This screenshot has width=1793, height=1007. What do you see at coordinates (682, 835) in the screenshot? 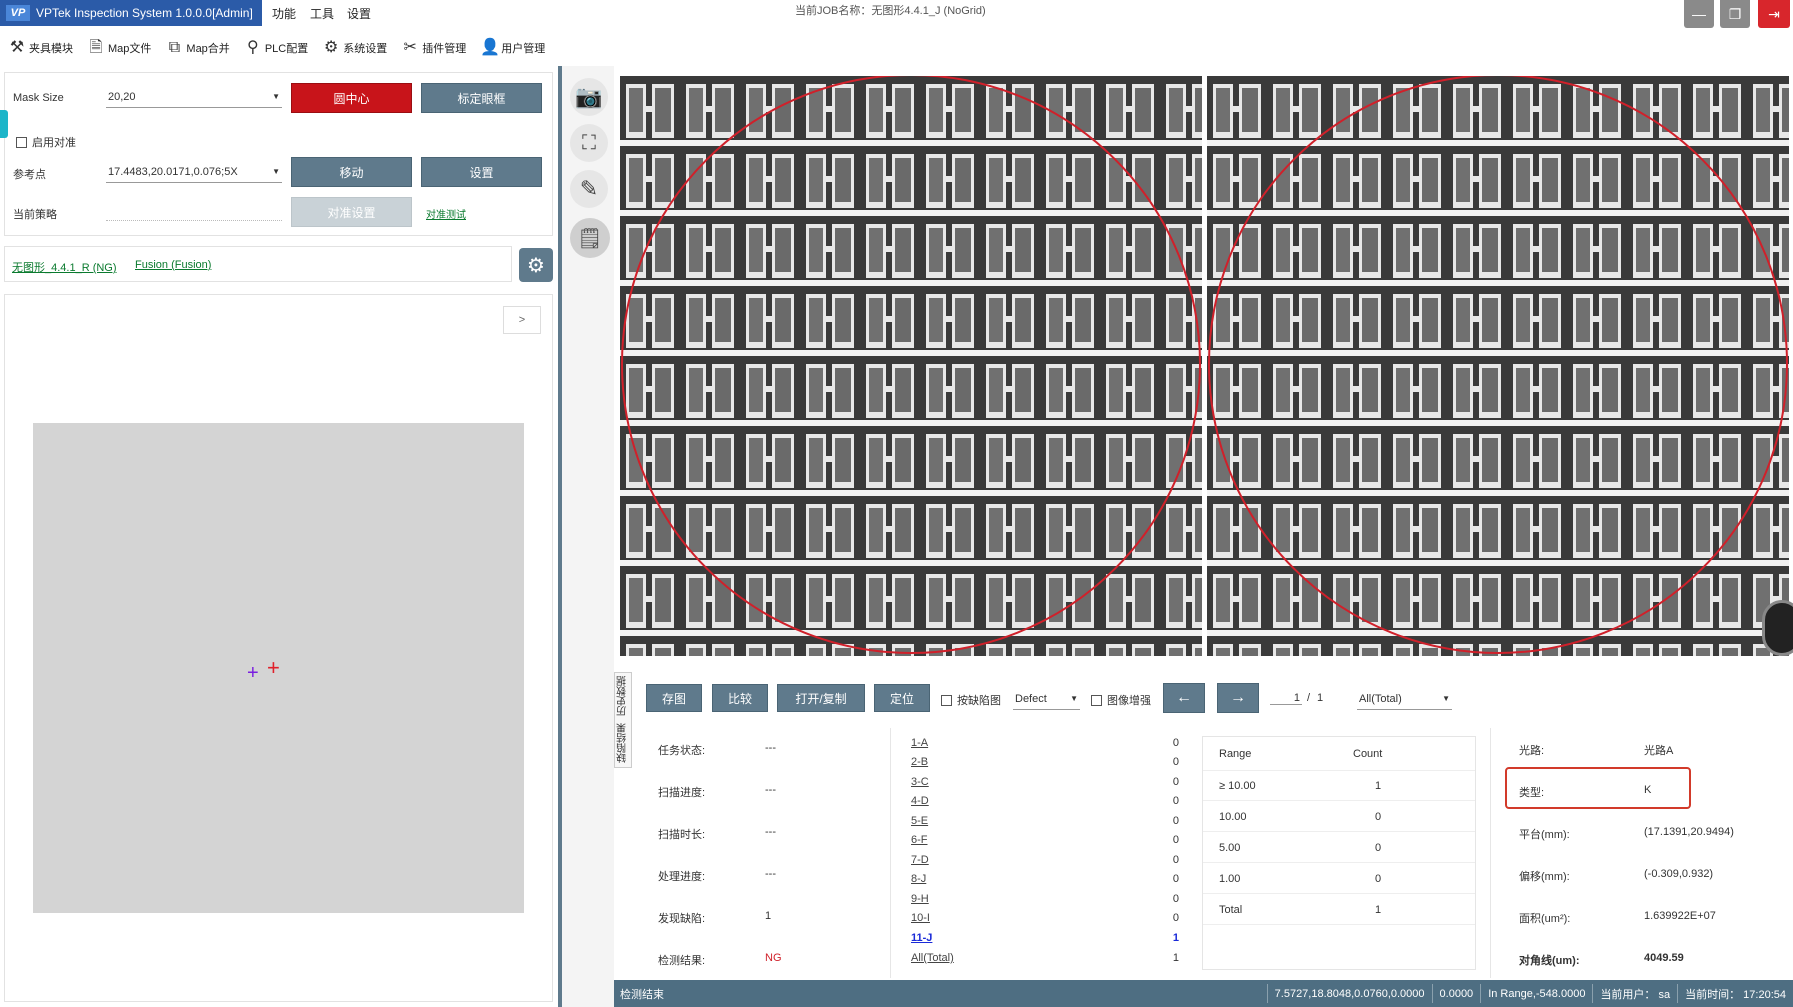
I see `scan-duration-label: 扫描时长:` at bounding box center [682, 835].